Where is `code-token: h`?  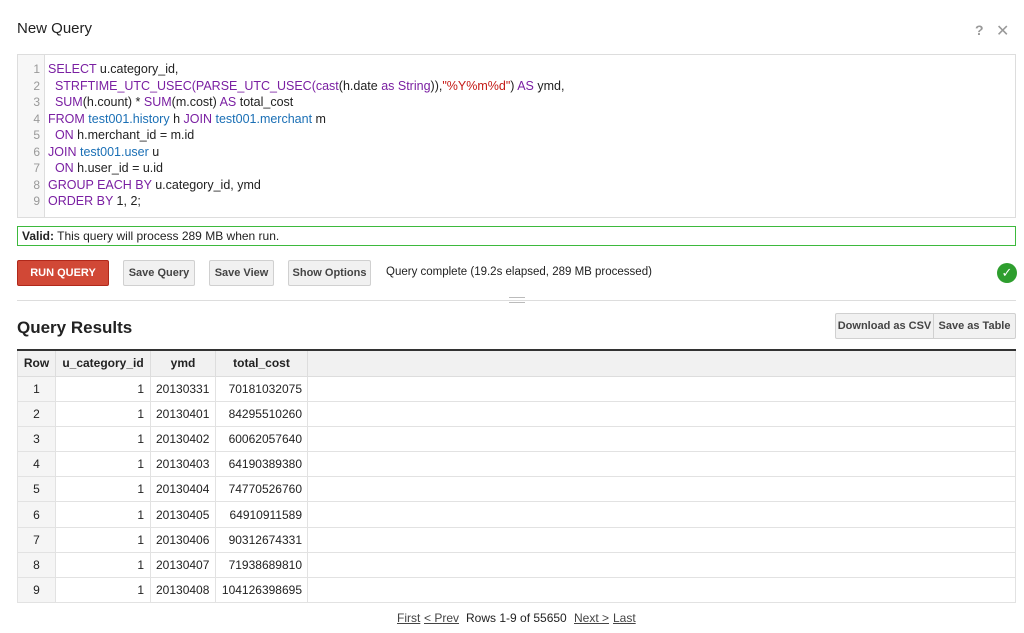
code-token: h is located at coordinates (176, 118).